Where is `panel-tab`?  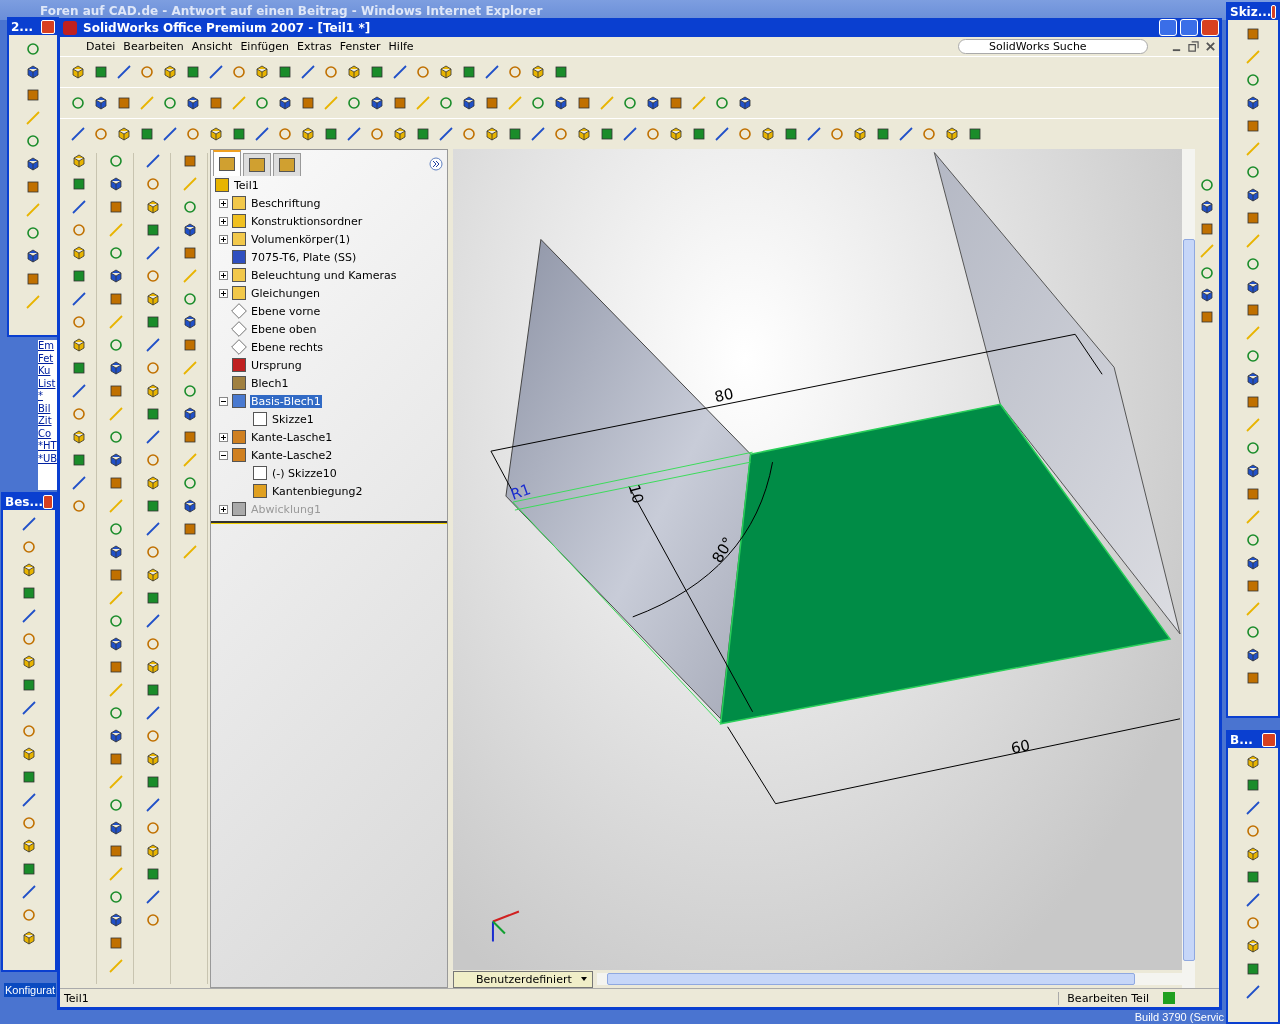
panel-tab is located at coordinates (287, 164).